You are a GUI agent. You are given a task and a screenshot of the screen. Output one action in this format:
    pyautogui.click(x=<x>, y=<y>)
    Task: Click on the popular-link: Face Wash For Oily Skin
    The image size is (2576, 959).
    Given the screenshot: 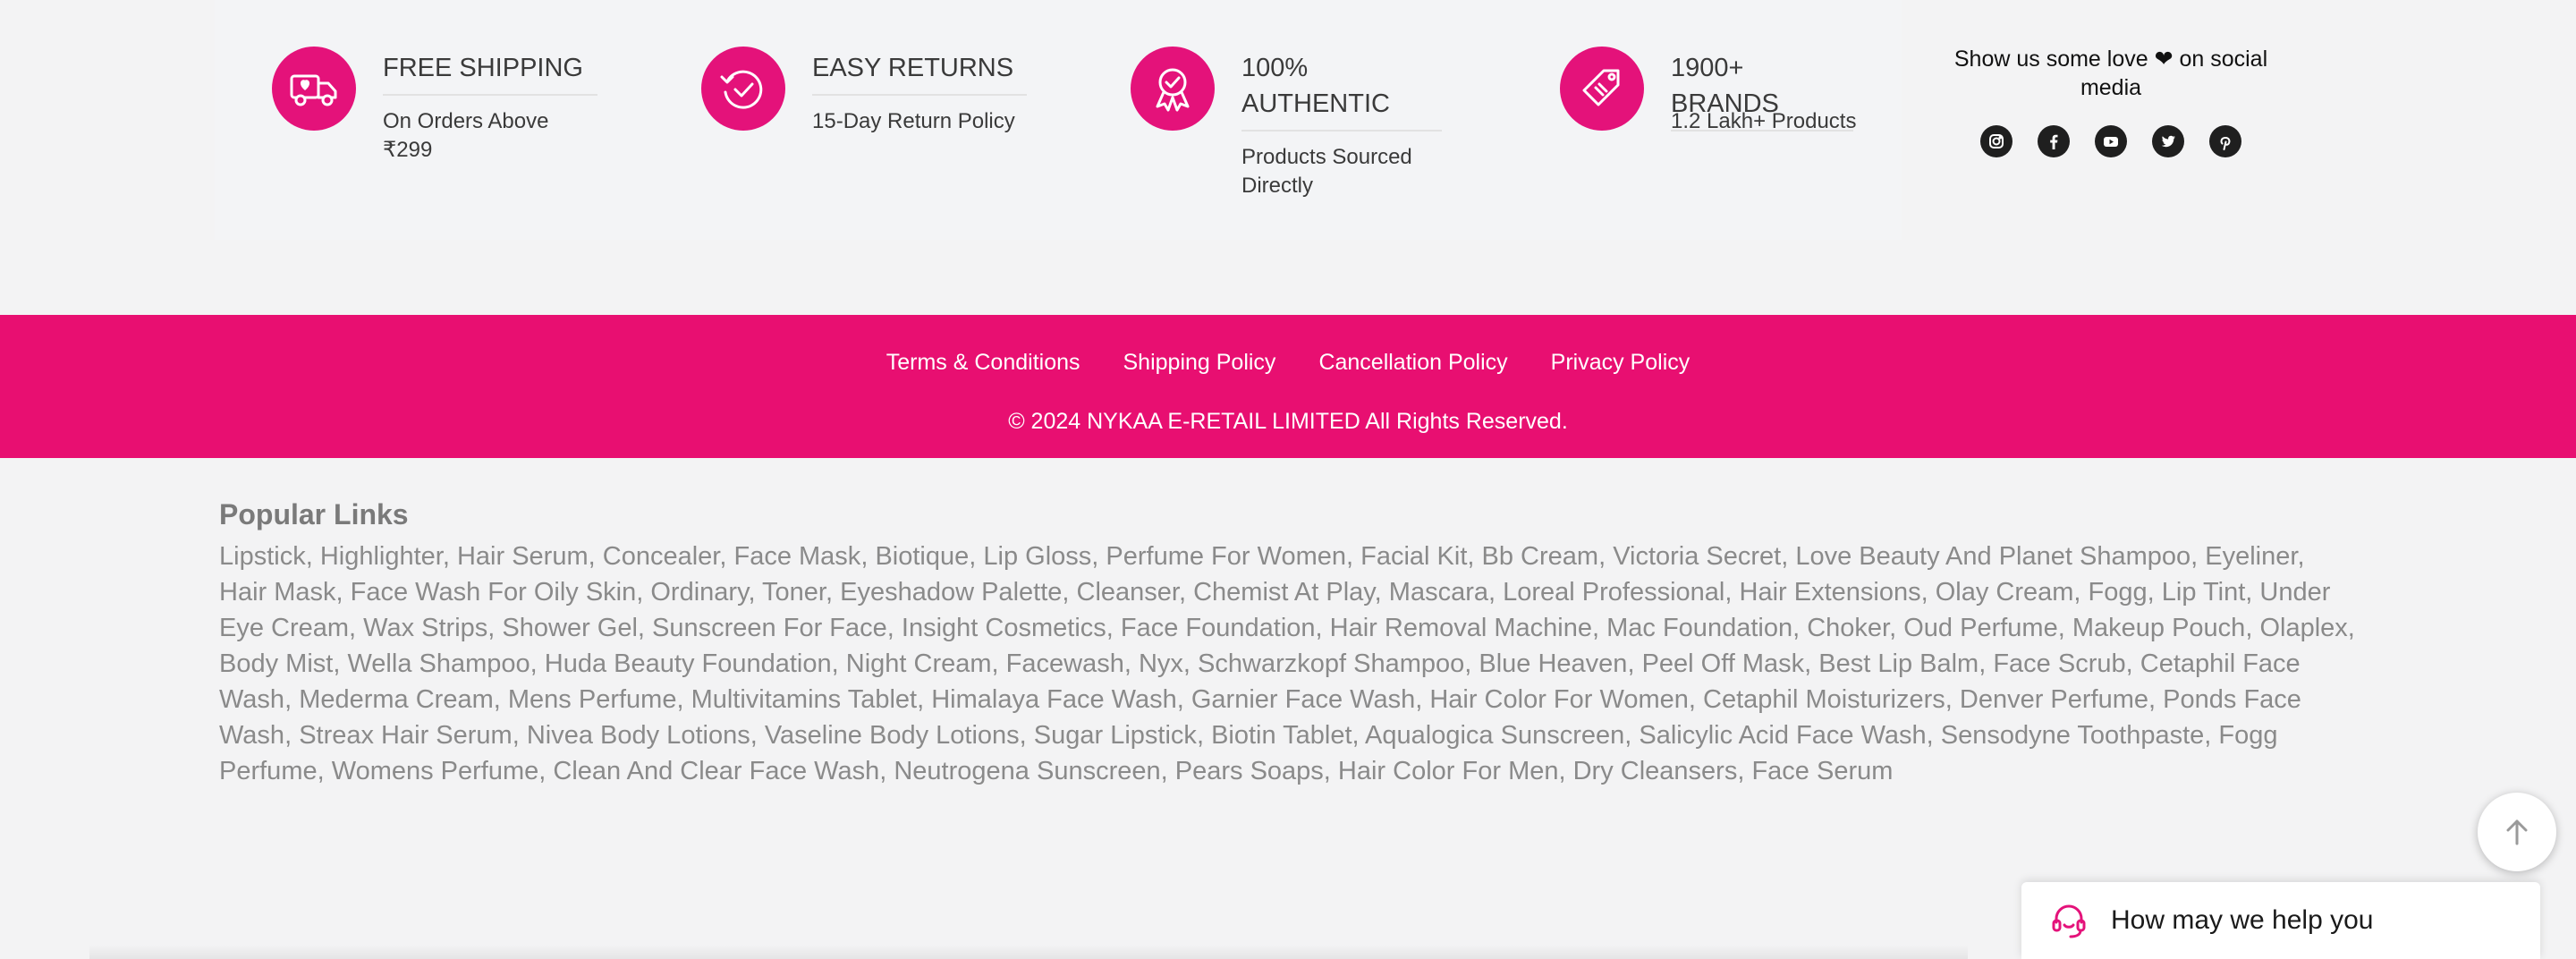 What is the action you would take?
    pyautogui.click(x=494, y=592)
    